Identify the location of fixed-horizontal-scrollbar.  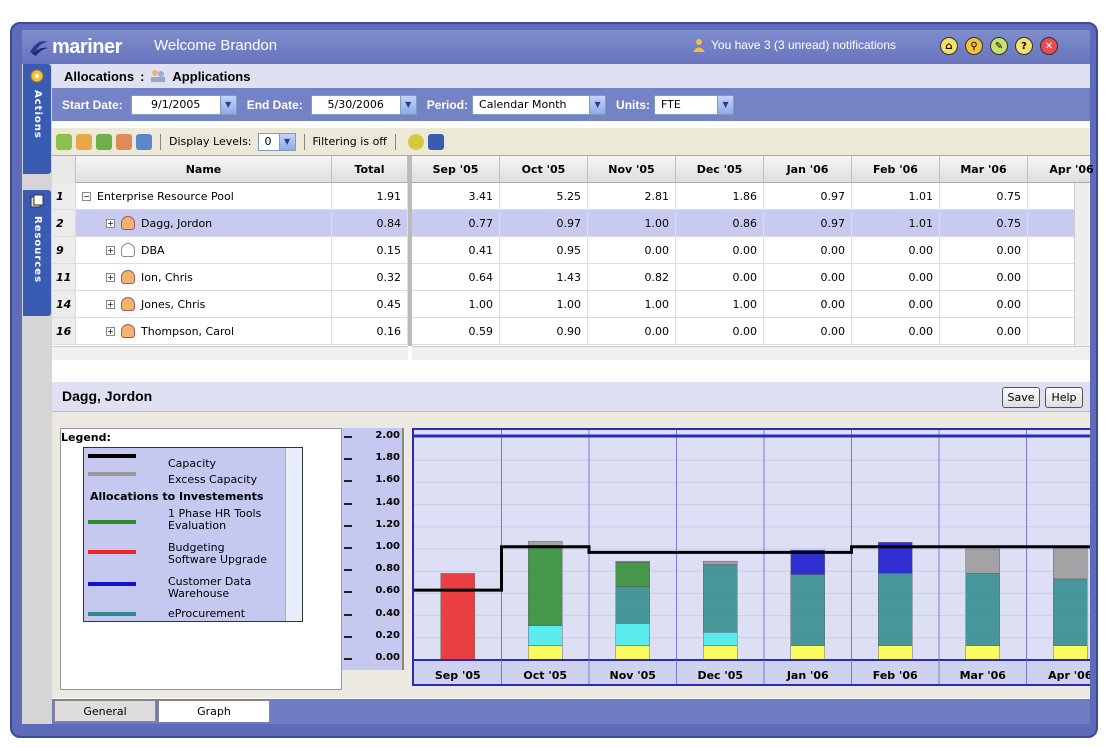
(230, 353).